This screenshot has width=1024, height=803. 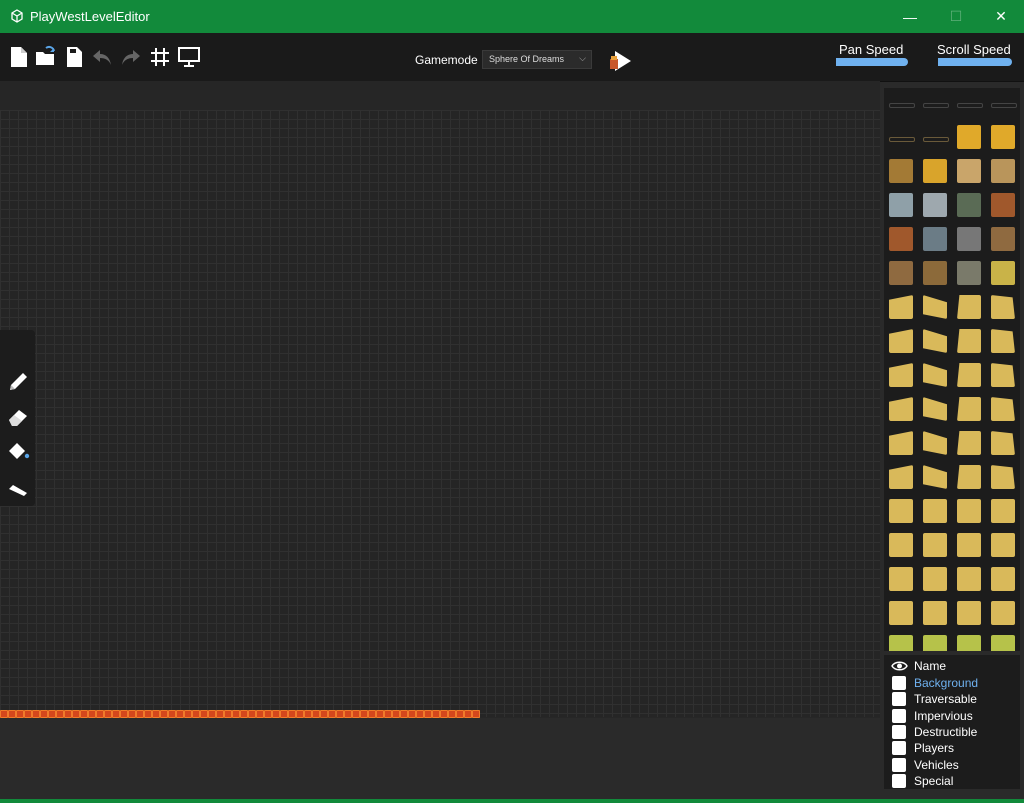 I want to click on layer-row: Background, so click(x=952, y=683).